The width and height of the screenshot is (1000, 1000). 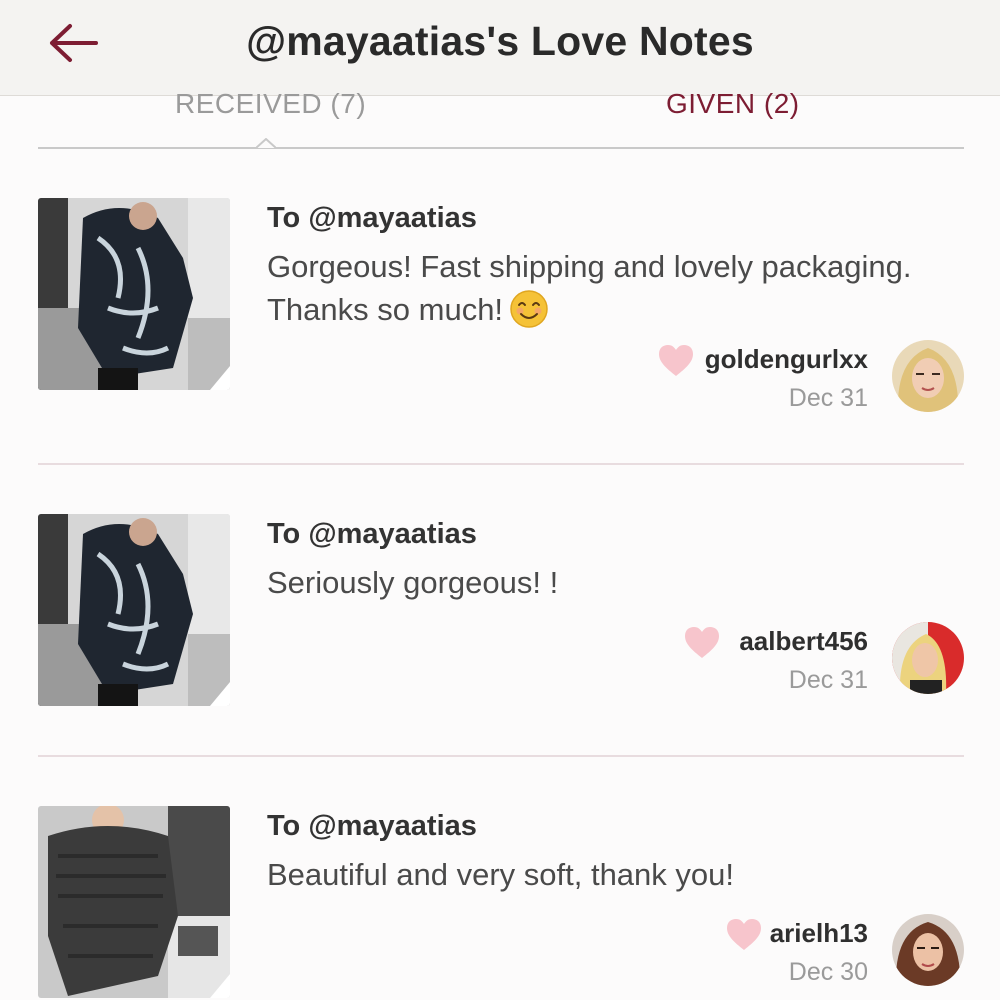 What do you see at coordinates (784, 662) in the screenshot?
I see `note-author: aalbert456 Dec 31` at bounding box center [784, 662].